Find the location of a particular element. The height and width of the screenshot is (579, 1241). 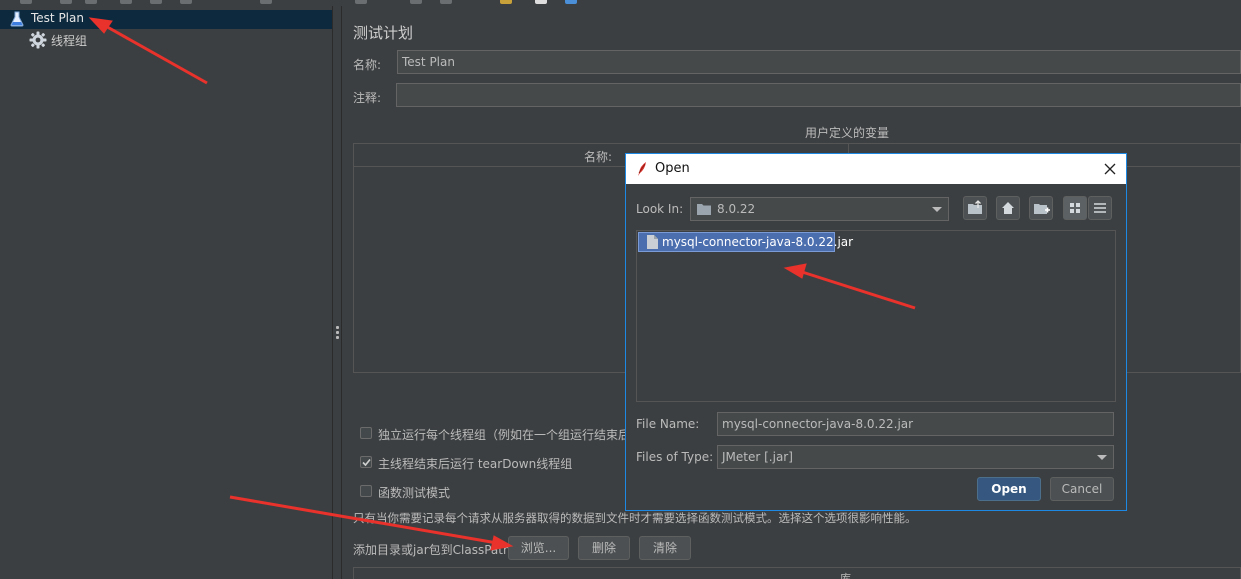

look-in-value: 8.0.22 is located at coordinates (736, 209).